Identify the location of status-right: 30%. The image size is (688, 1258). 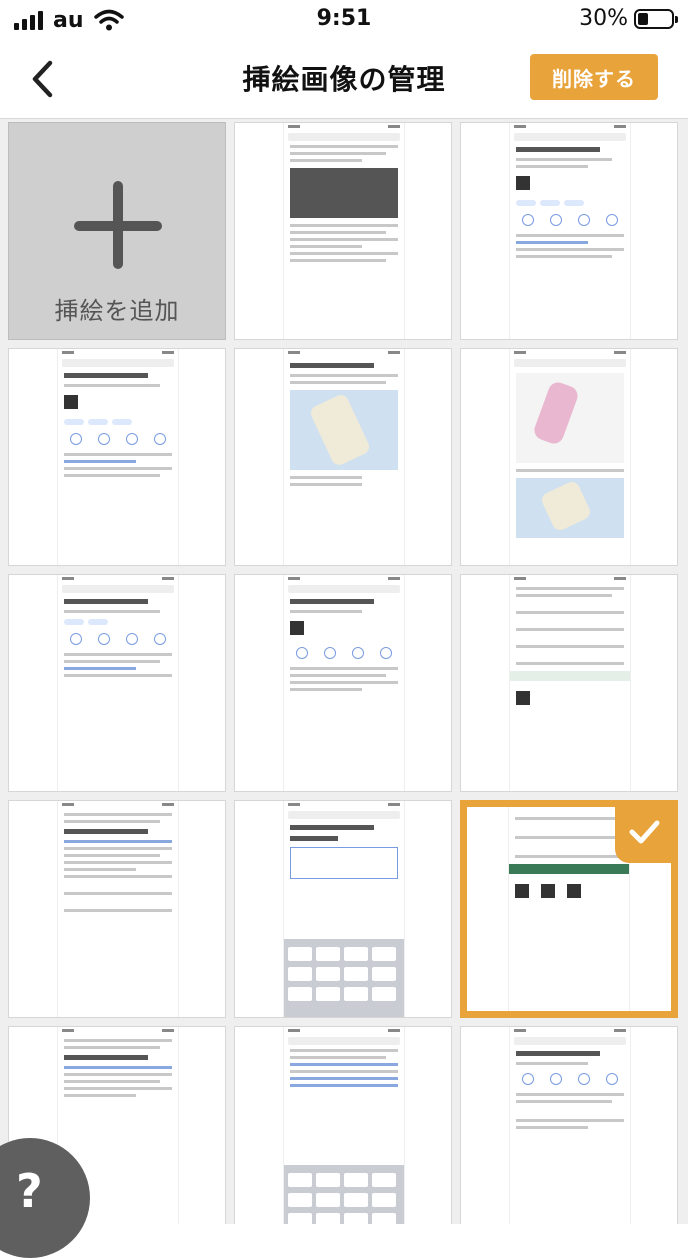
(628, 18).